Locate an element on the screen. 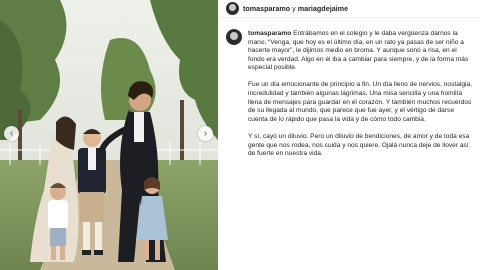 Image resolution: width=480 pixels, height=270 pixels. author-username-1: tomasparamo is located at coordinates (266, 8).